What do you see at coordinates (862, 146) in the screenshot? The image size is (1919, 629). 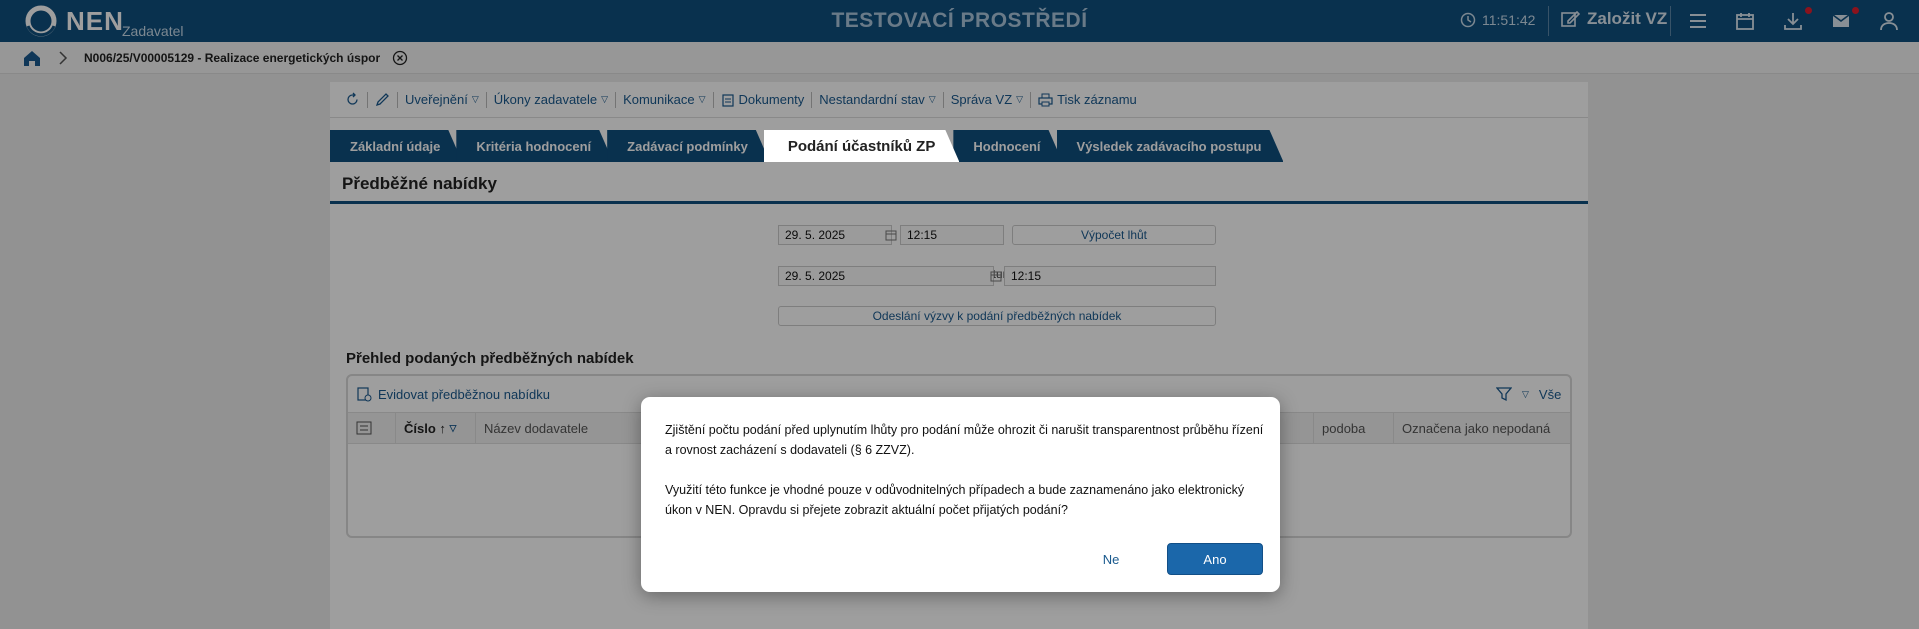 I see `tab-podani-ucastniku: Podání účastníků ZP` at bounding box center [862, 146].